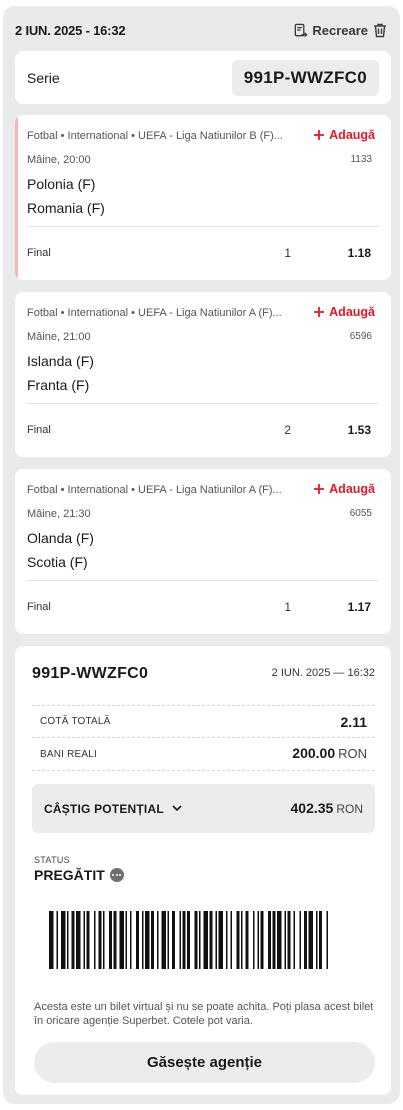 This screenshot has height=1110, width=403. Describe the element at coordinates (66, 208) in the screenshot. I see `away-team: Romania (F)` at that location.